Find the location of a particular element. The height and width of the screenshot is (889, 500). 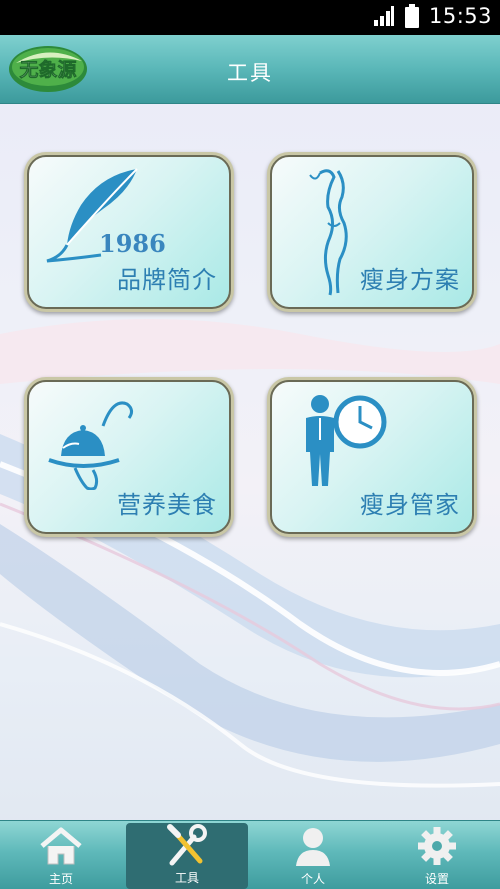

body-silhouette-icon is located at coordinates (328, 232).